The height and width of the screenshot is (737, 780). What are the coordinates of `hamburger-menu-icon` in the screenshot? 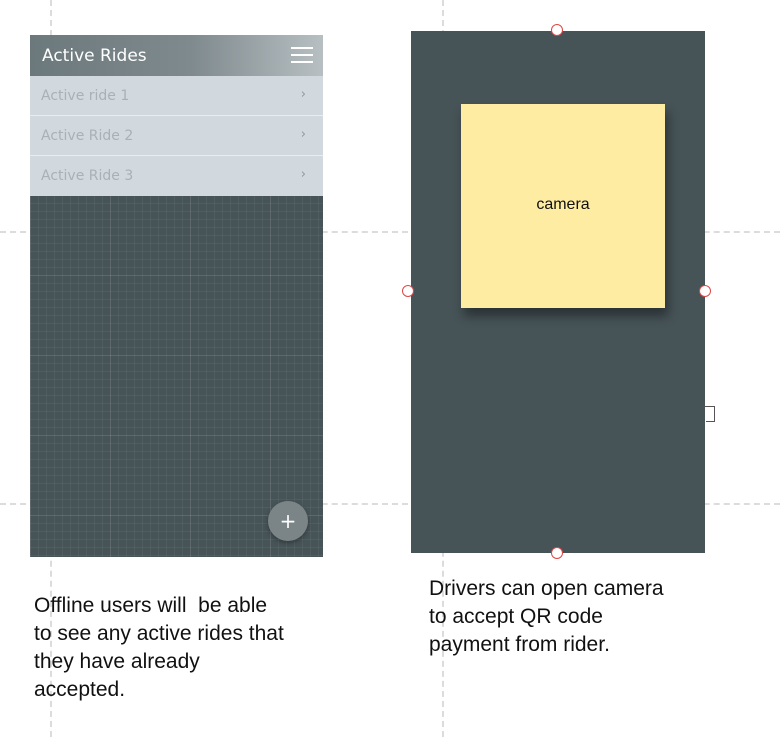 It's located at (302, 56).